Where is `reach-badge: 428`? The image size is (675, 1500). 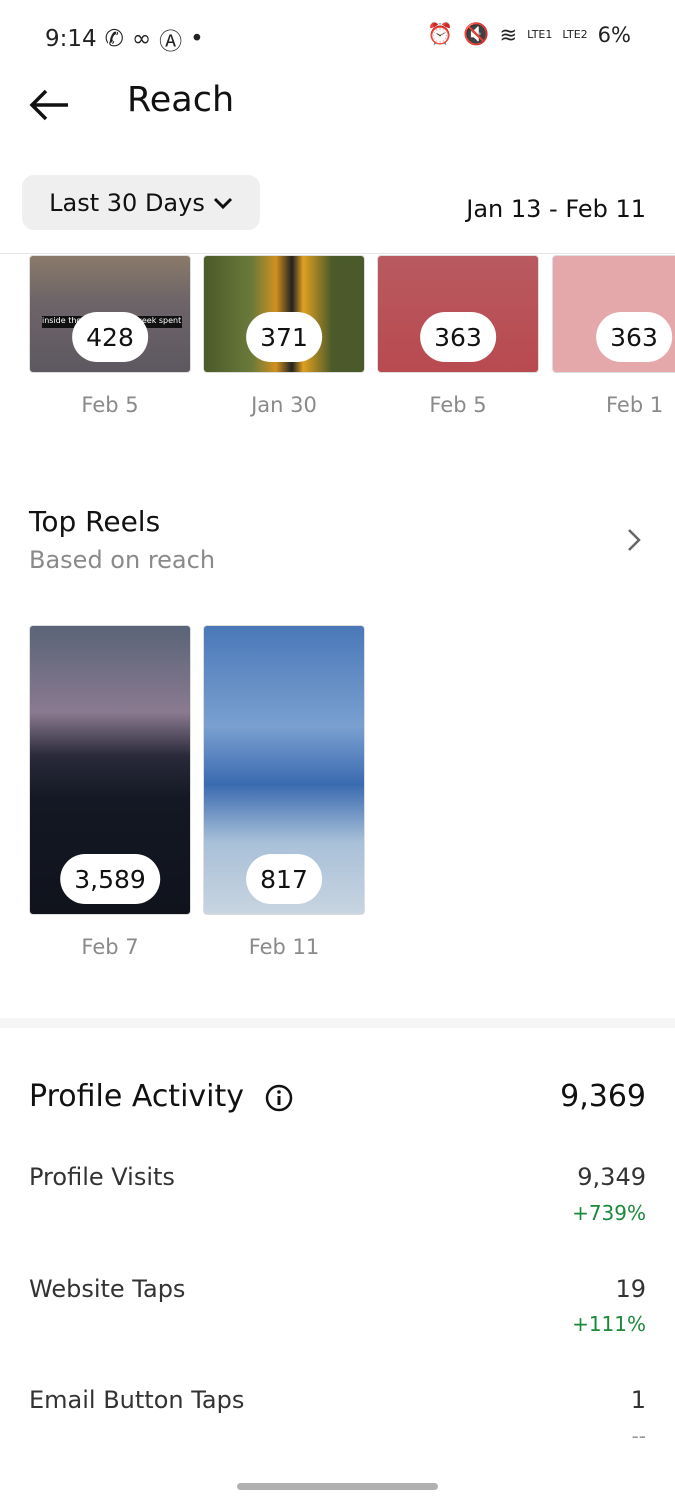
reach-badge: 428 is located at coordinates (110, 337).